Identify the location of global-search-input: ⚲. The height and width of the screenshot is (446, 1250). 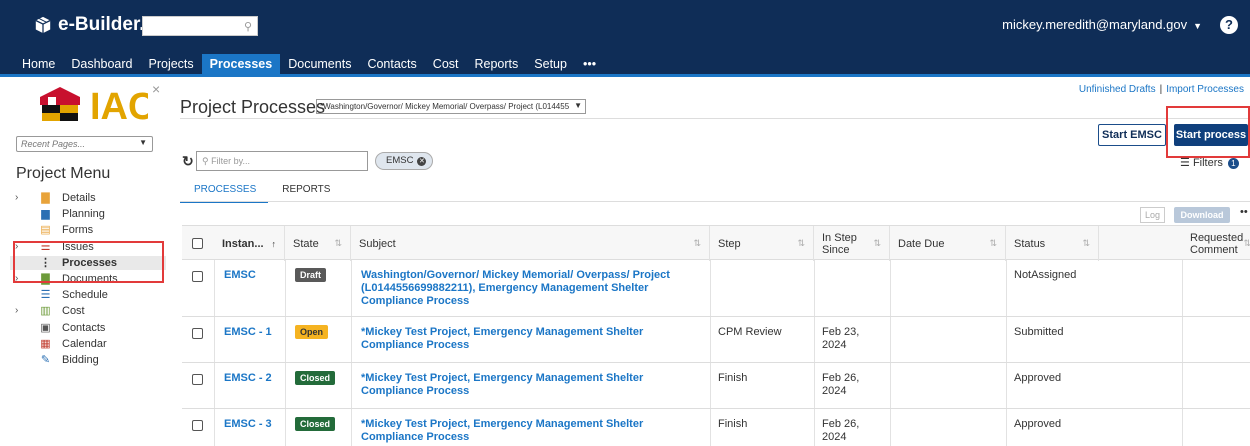
(200, 26).